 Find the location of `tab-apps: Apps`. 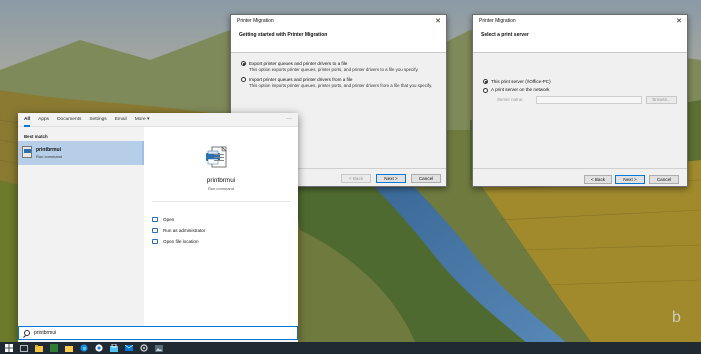

tab-apps: Apps is located at coordinates (43, 120).